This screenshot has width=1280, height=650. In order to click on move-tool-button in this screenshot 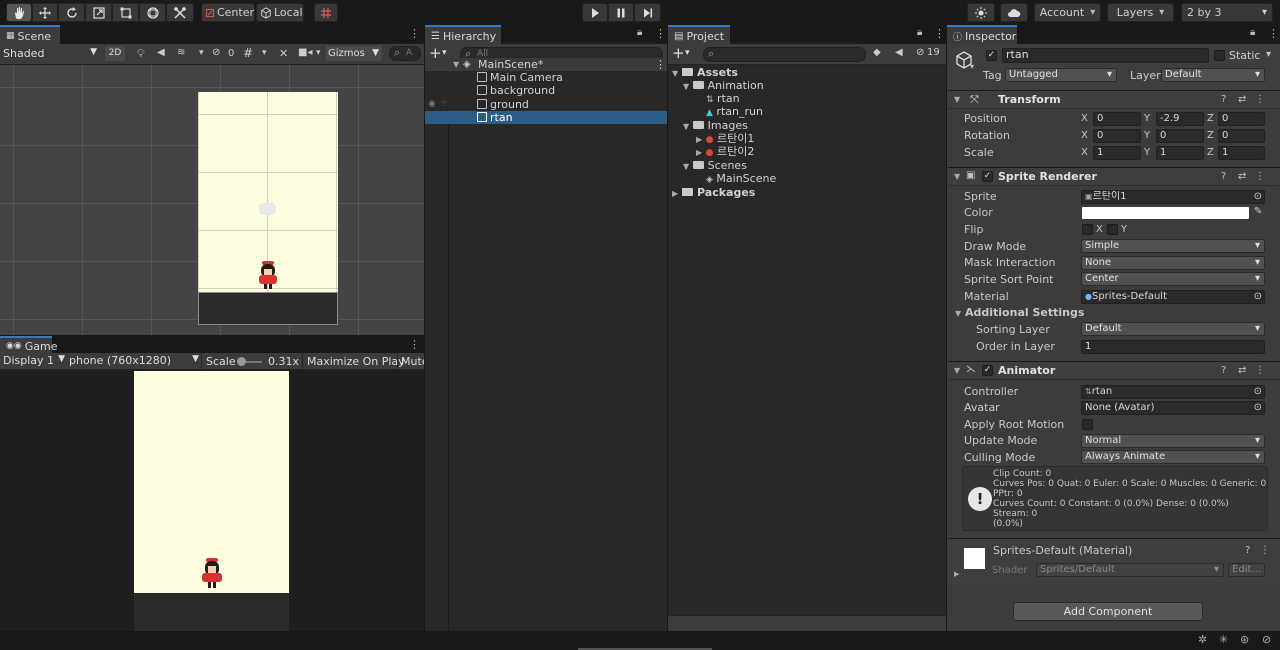, I will do `click(45, 12)`.